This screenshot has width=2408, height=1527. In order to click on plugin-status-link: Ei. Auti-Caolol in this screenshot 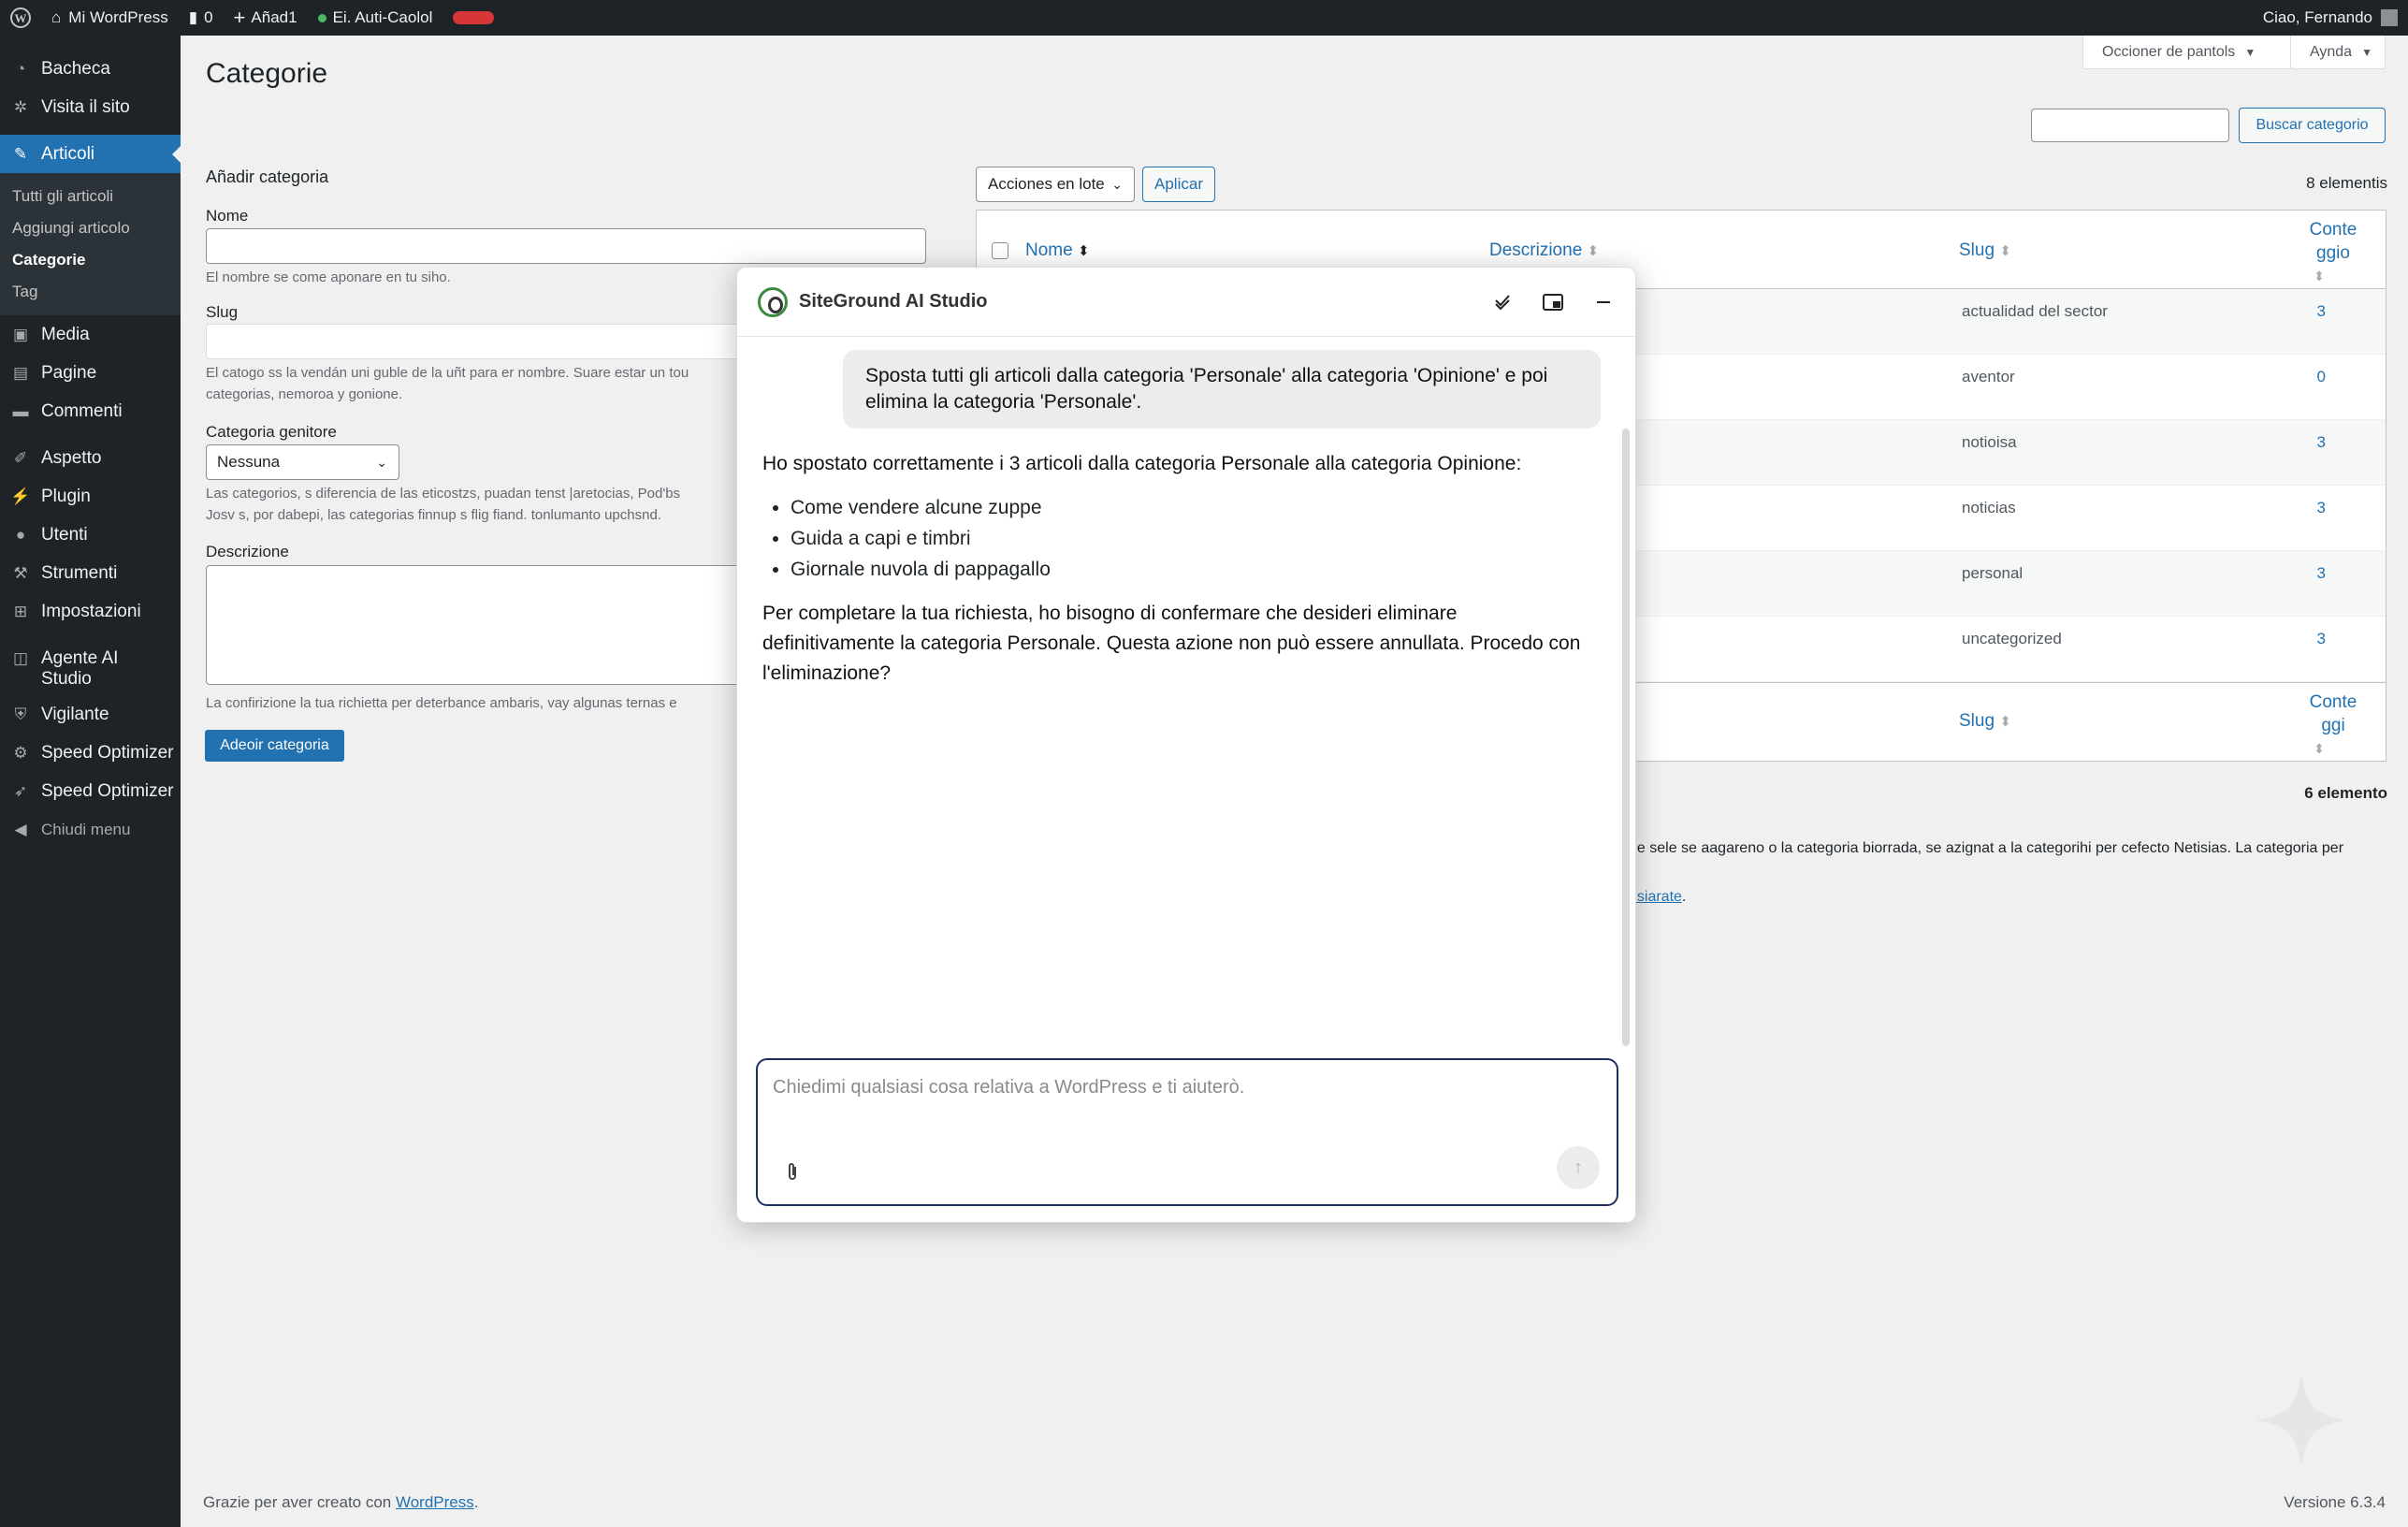, I will do `click(376, 18)`.